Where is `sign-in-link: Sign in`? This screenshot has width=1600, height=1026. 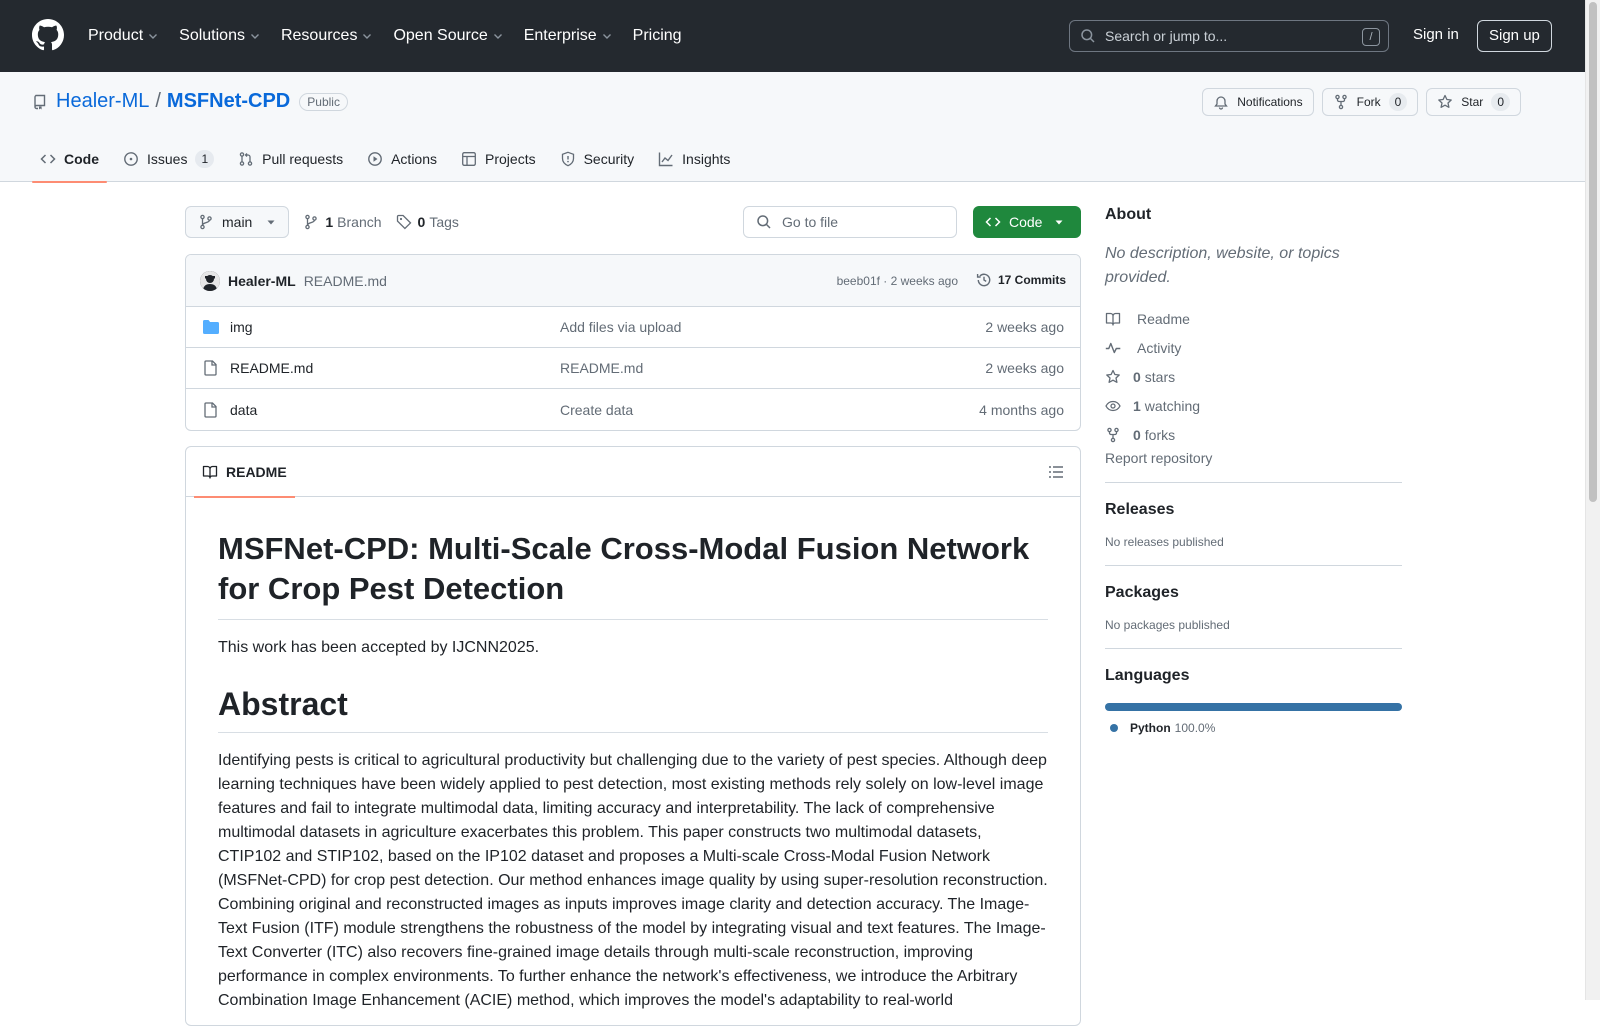
sign-in-link: Sign in is located at coordinates (1436, 34).